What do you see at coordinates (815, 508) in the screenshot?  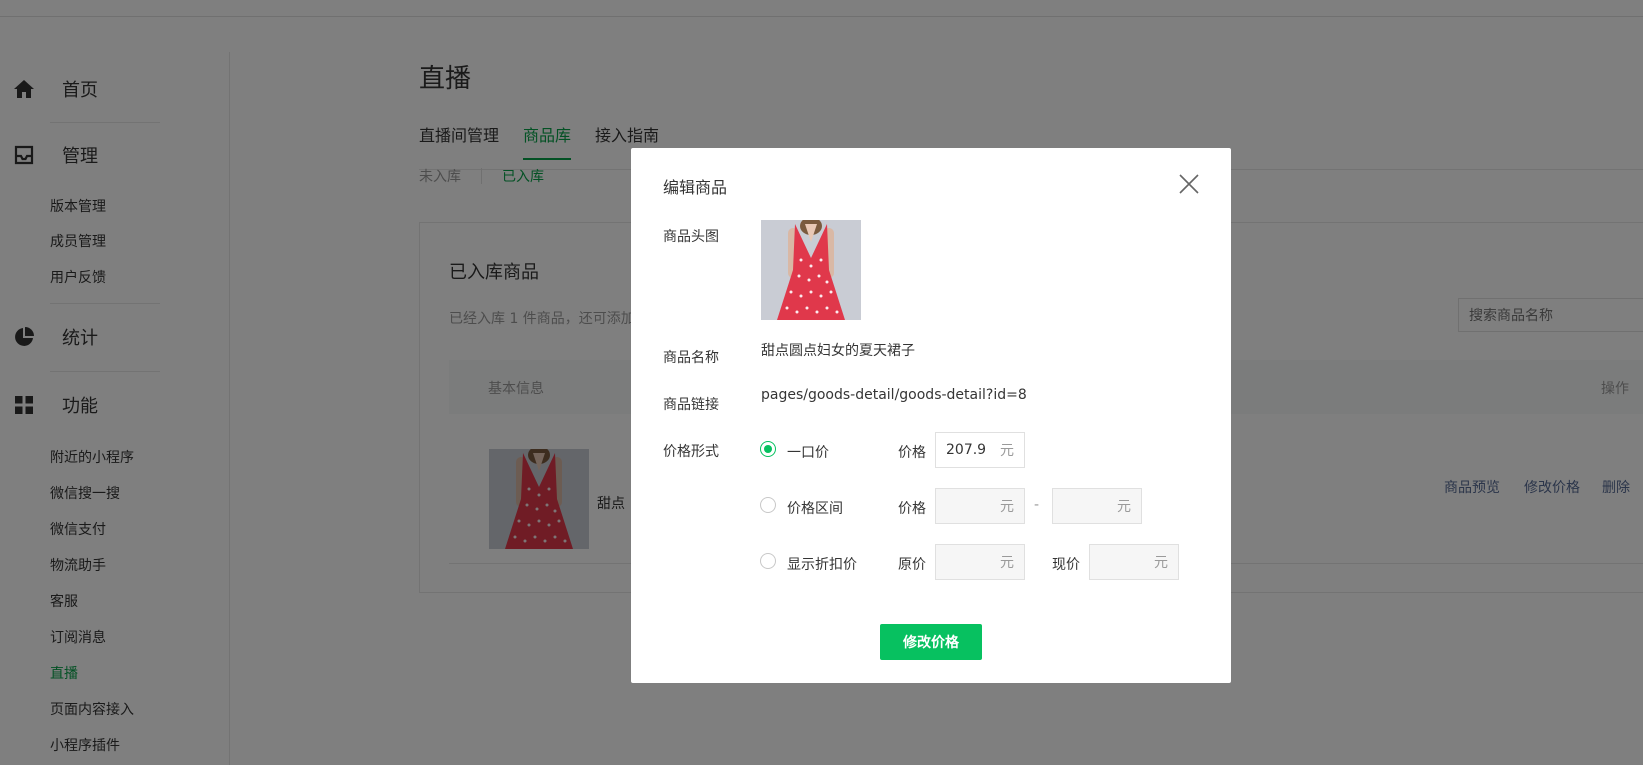 I see `price-range-label: 价格区间` at bounding box center [815, 508].